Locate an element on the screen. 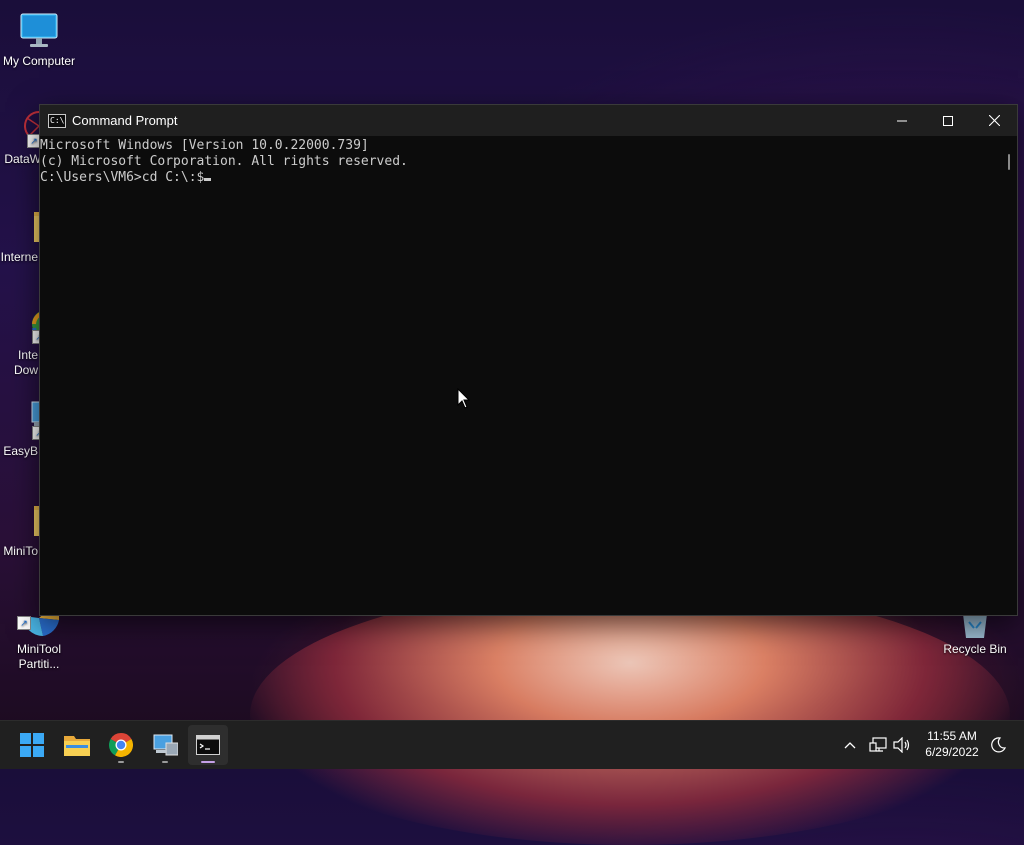 Image resolution: width=1024 pixels, height=845 pixels. desktop-icon-label: My Computer is located at coordinates (39, 61).